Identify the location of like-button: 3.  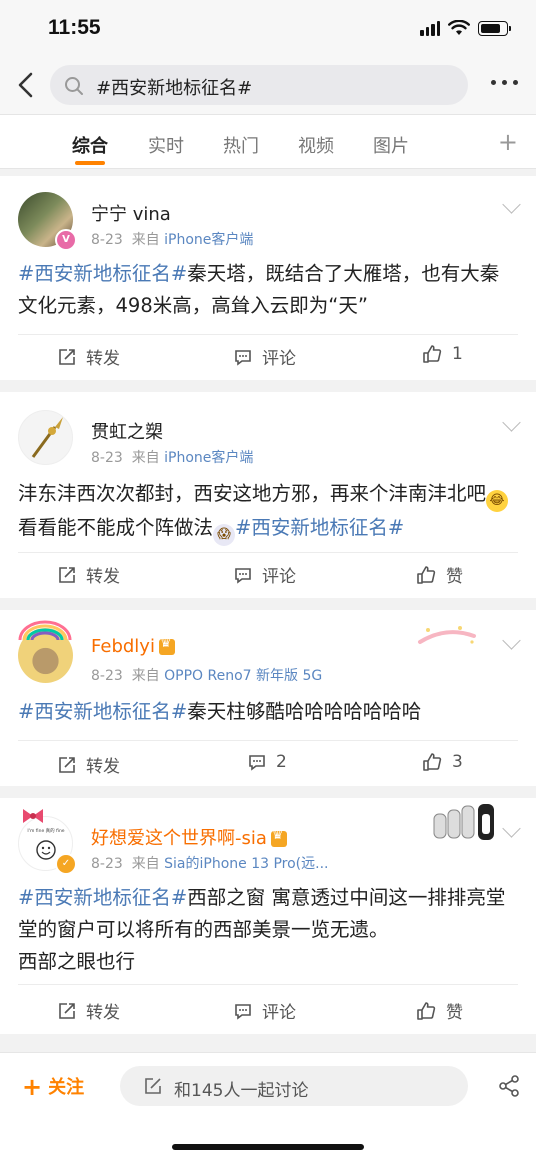
(442, 762).